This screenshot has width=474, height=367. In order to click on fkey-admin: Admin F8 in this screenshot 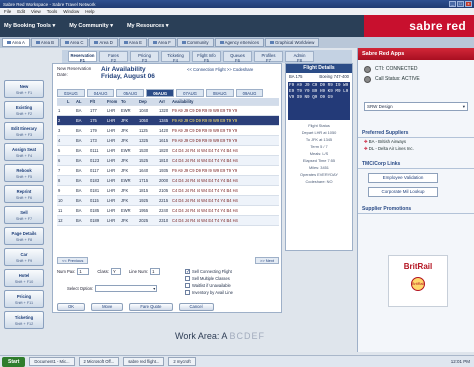, I will do `click(299, 57)`.